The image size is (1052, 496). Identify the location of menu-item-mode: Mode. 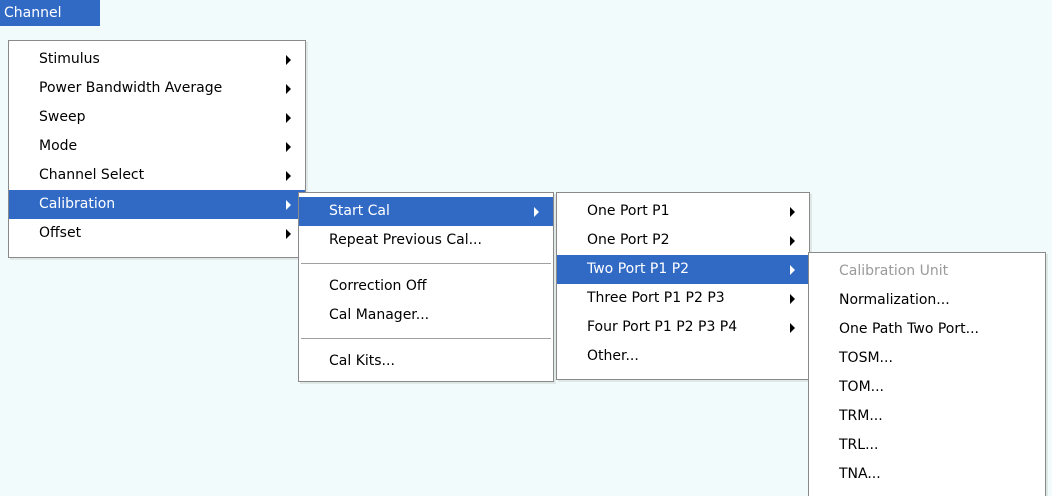
(157, 146).